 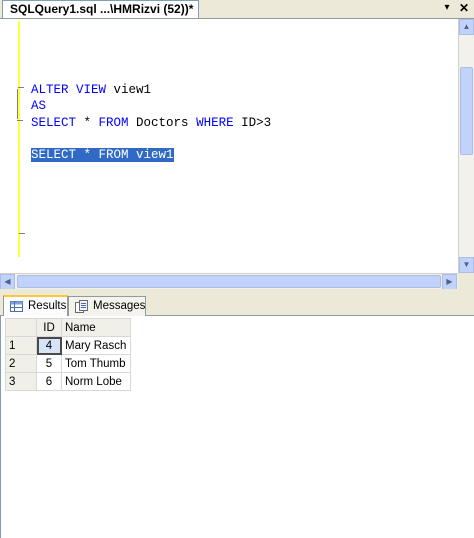 What do you see at coordinates (466, 265) in the screenshot?
I see `scroll-down-icon: ▼` at bounding box center [466, 265].